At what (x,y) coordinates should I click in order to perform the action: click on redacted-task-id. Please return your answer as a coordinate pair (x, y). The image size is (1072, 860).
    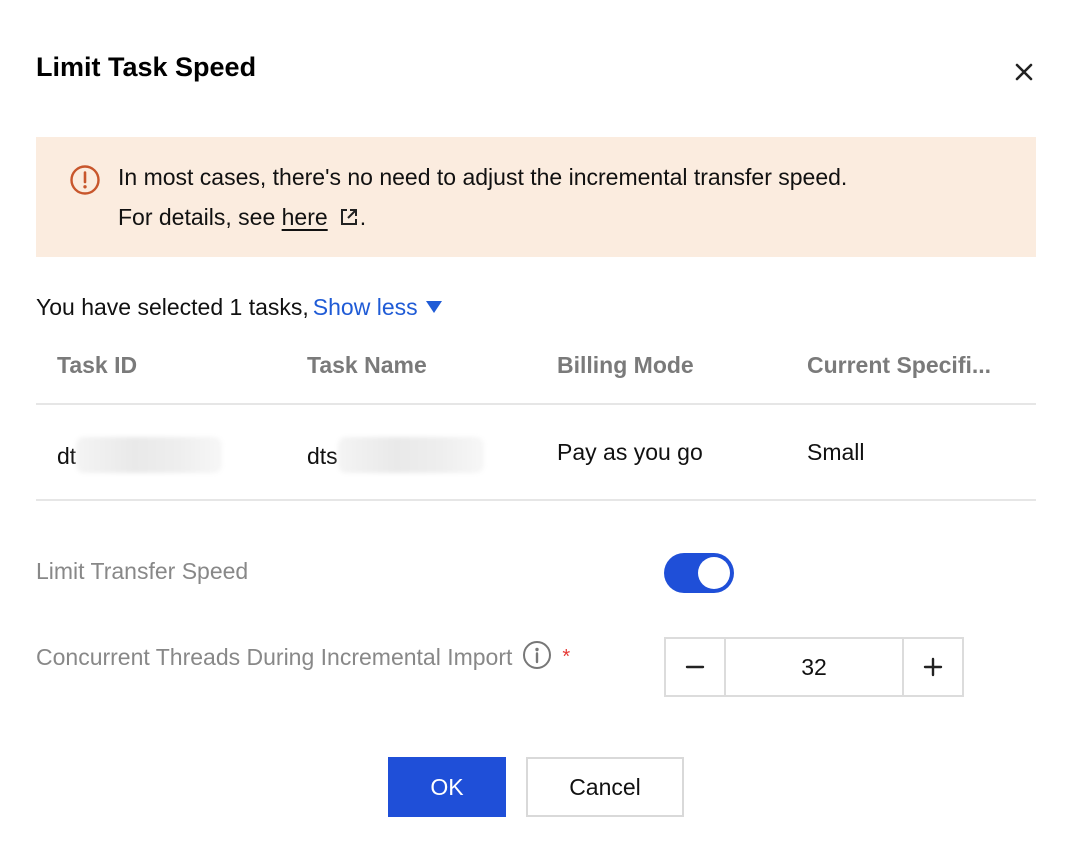
    Looking at the image, I should click on (149, 455).